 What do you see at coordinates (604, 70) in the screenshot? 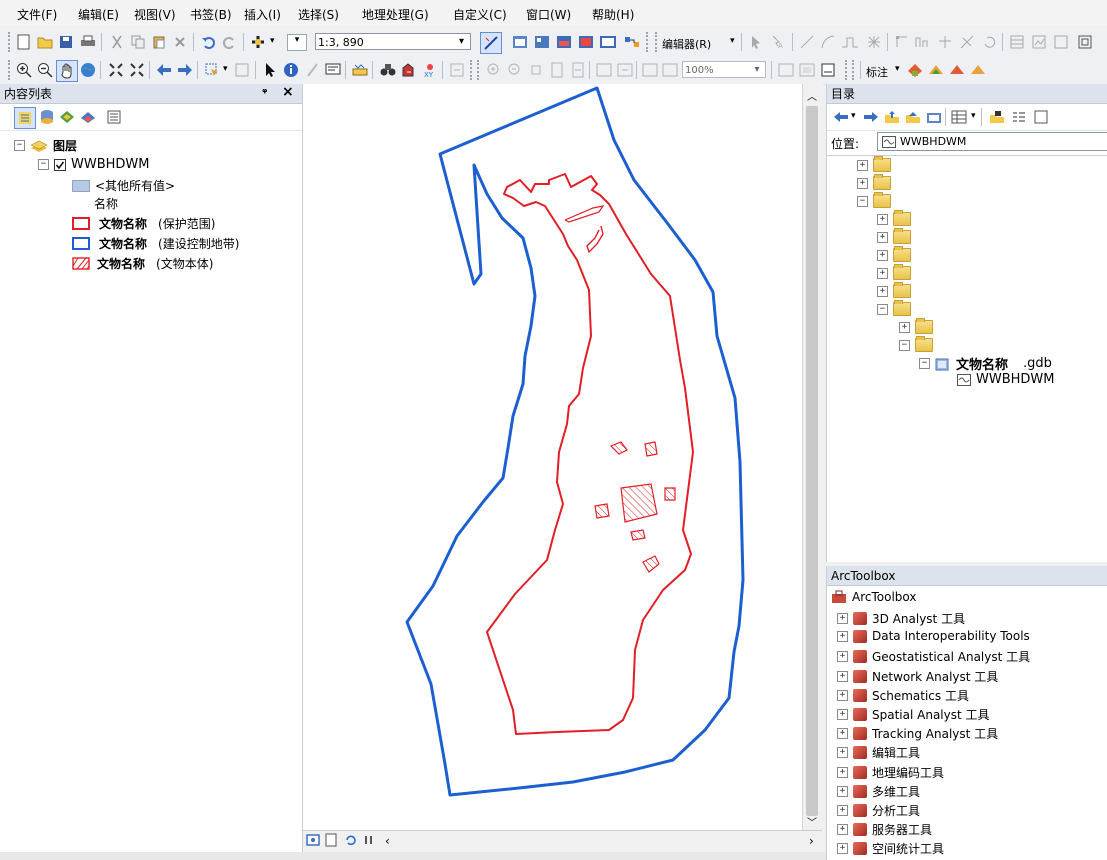
I see `fixed-zoom-in-layout-icon` at bounding box center [604, 70].